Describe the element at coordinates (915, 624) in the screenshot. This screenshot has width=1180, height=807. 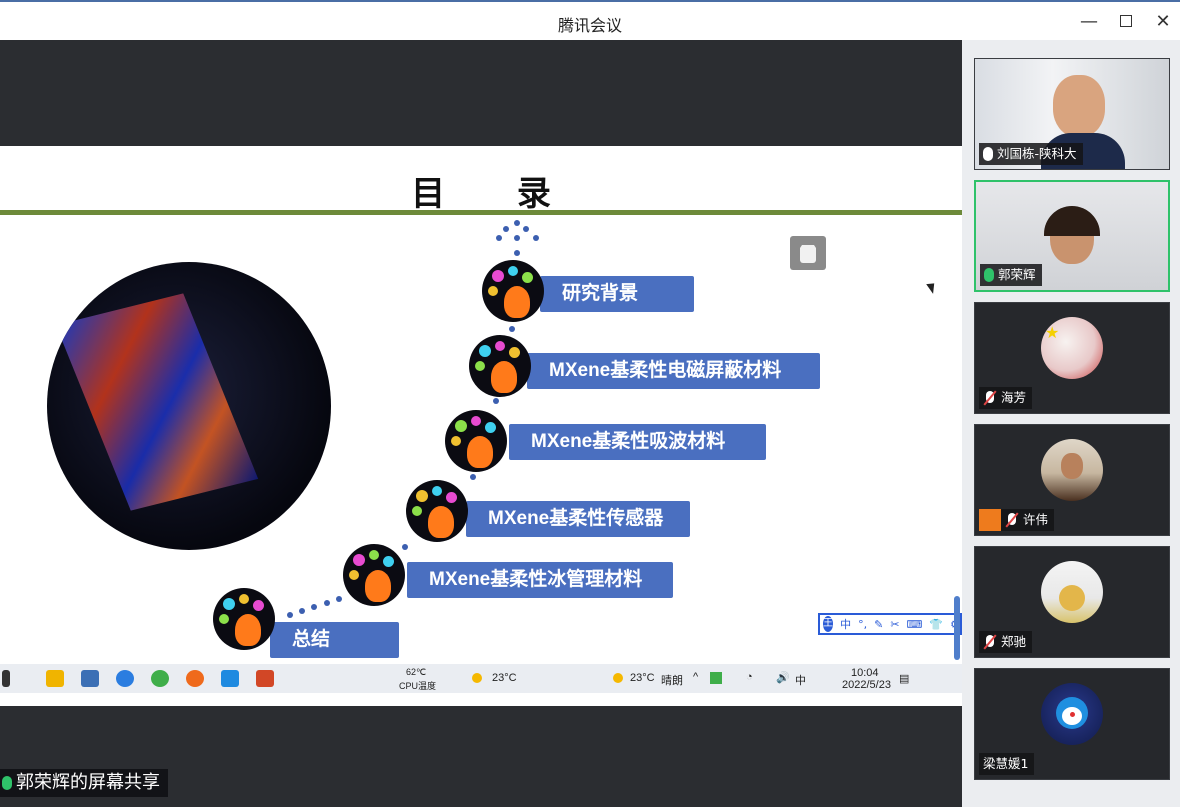
I see `ime-keyboard-icon: ⌨` at that location.